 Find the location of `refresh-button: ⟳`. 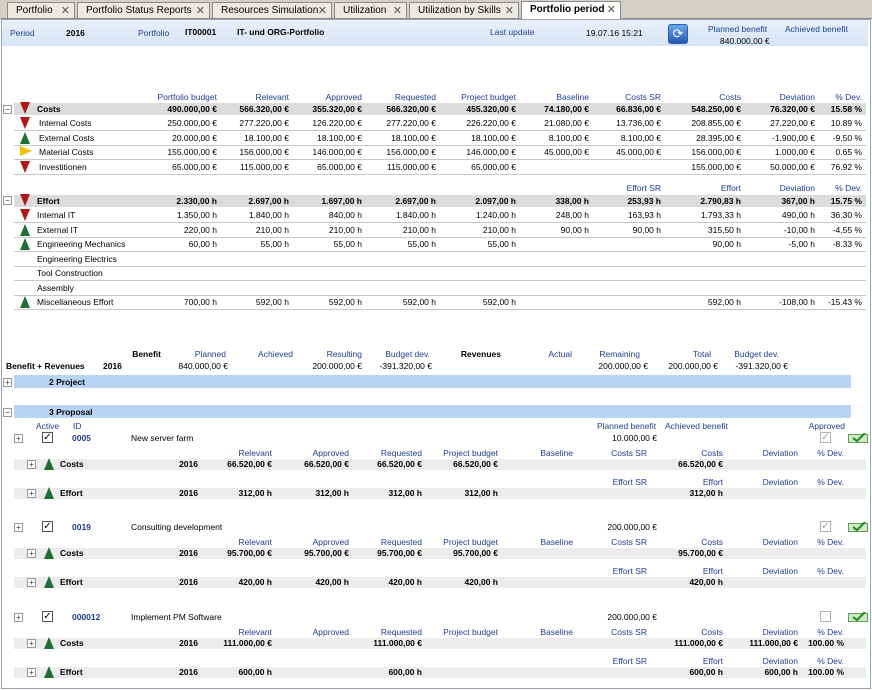

refresh-button: ⟳ is located at coordinates (678, 34).